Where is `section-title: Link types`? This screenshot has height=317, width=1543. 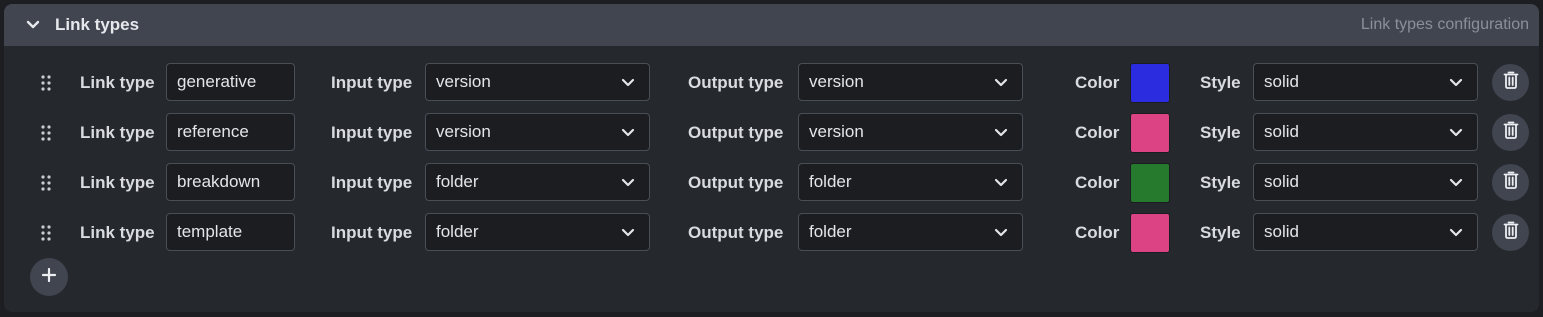 section-title: Link types is located at coordinates (97, 24).